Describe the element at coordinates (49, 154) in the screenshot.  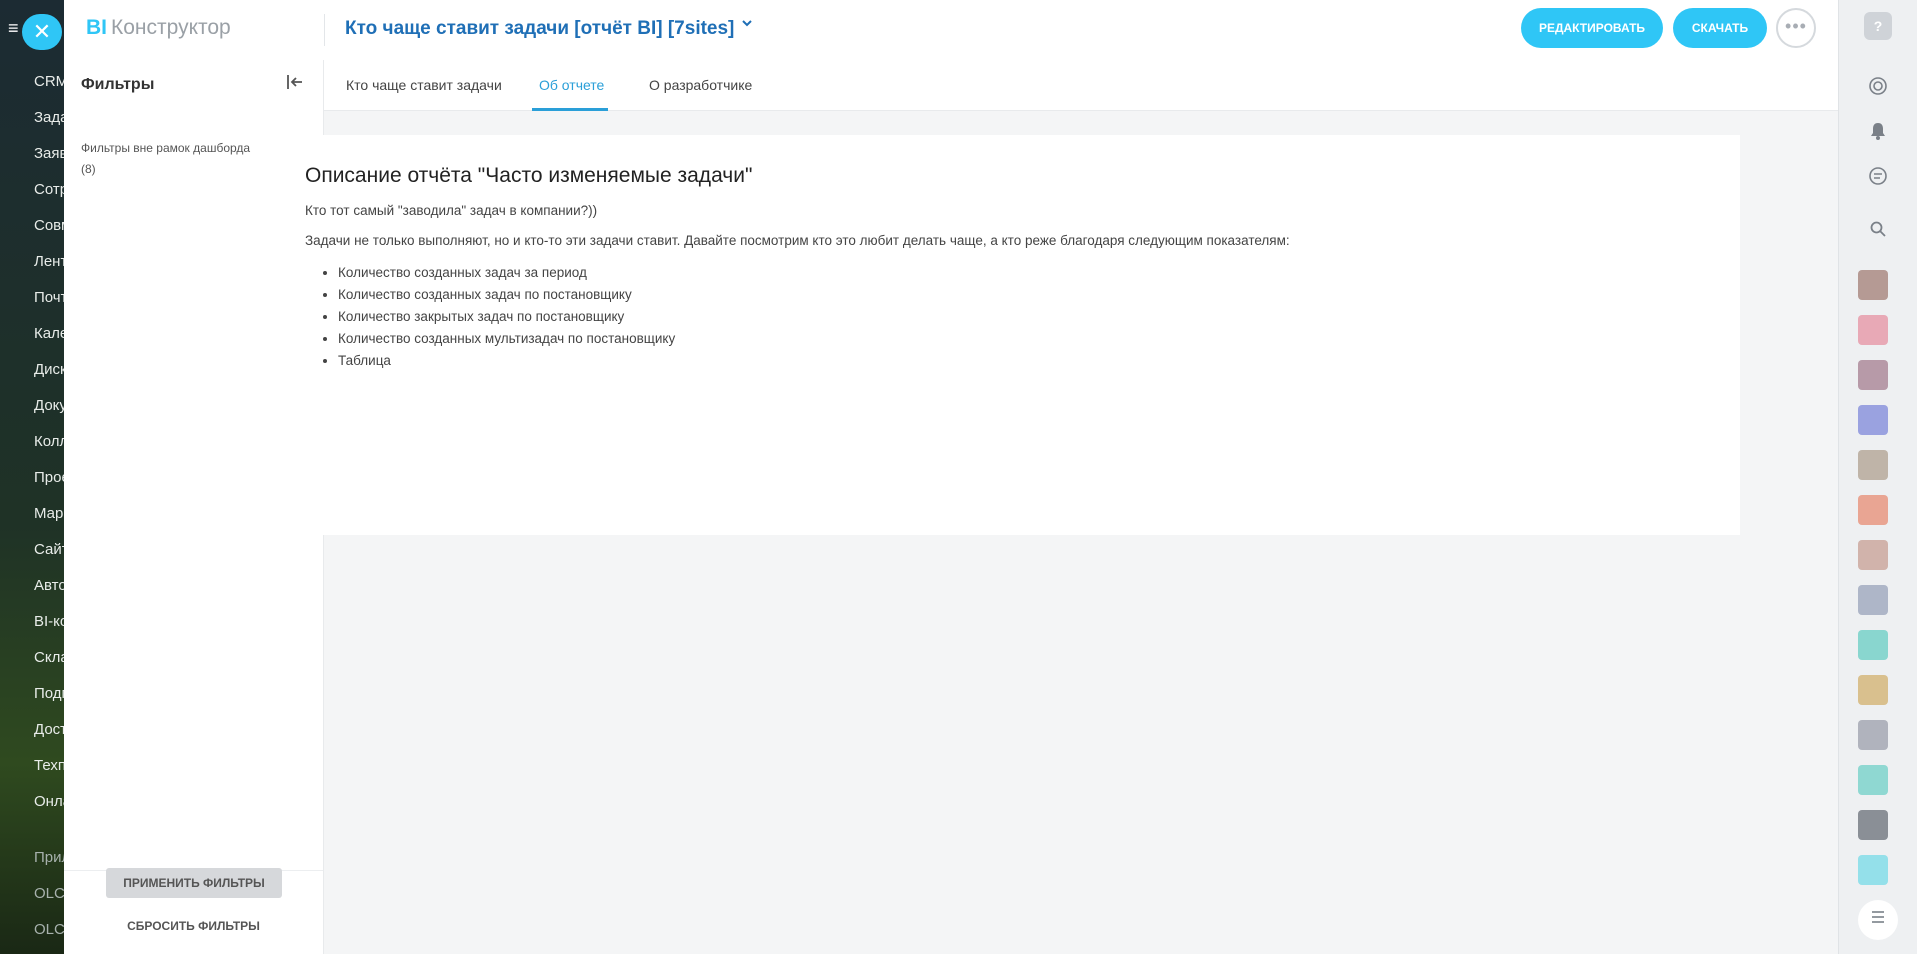
I see `background-nav-item: Заявки` at that location.